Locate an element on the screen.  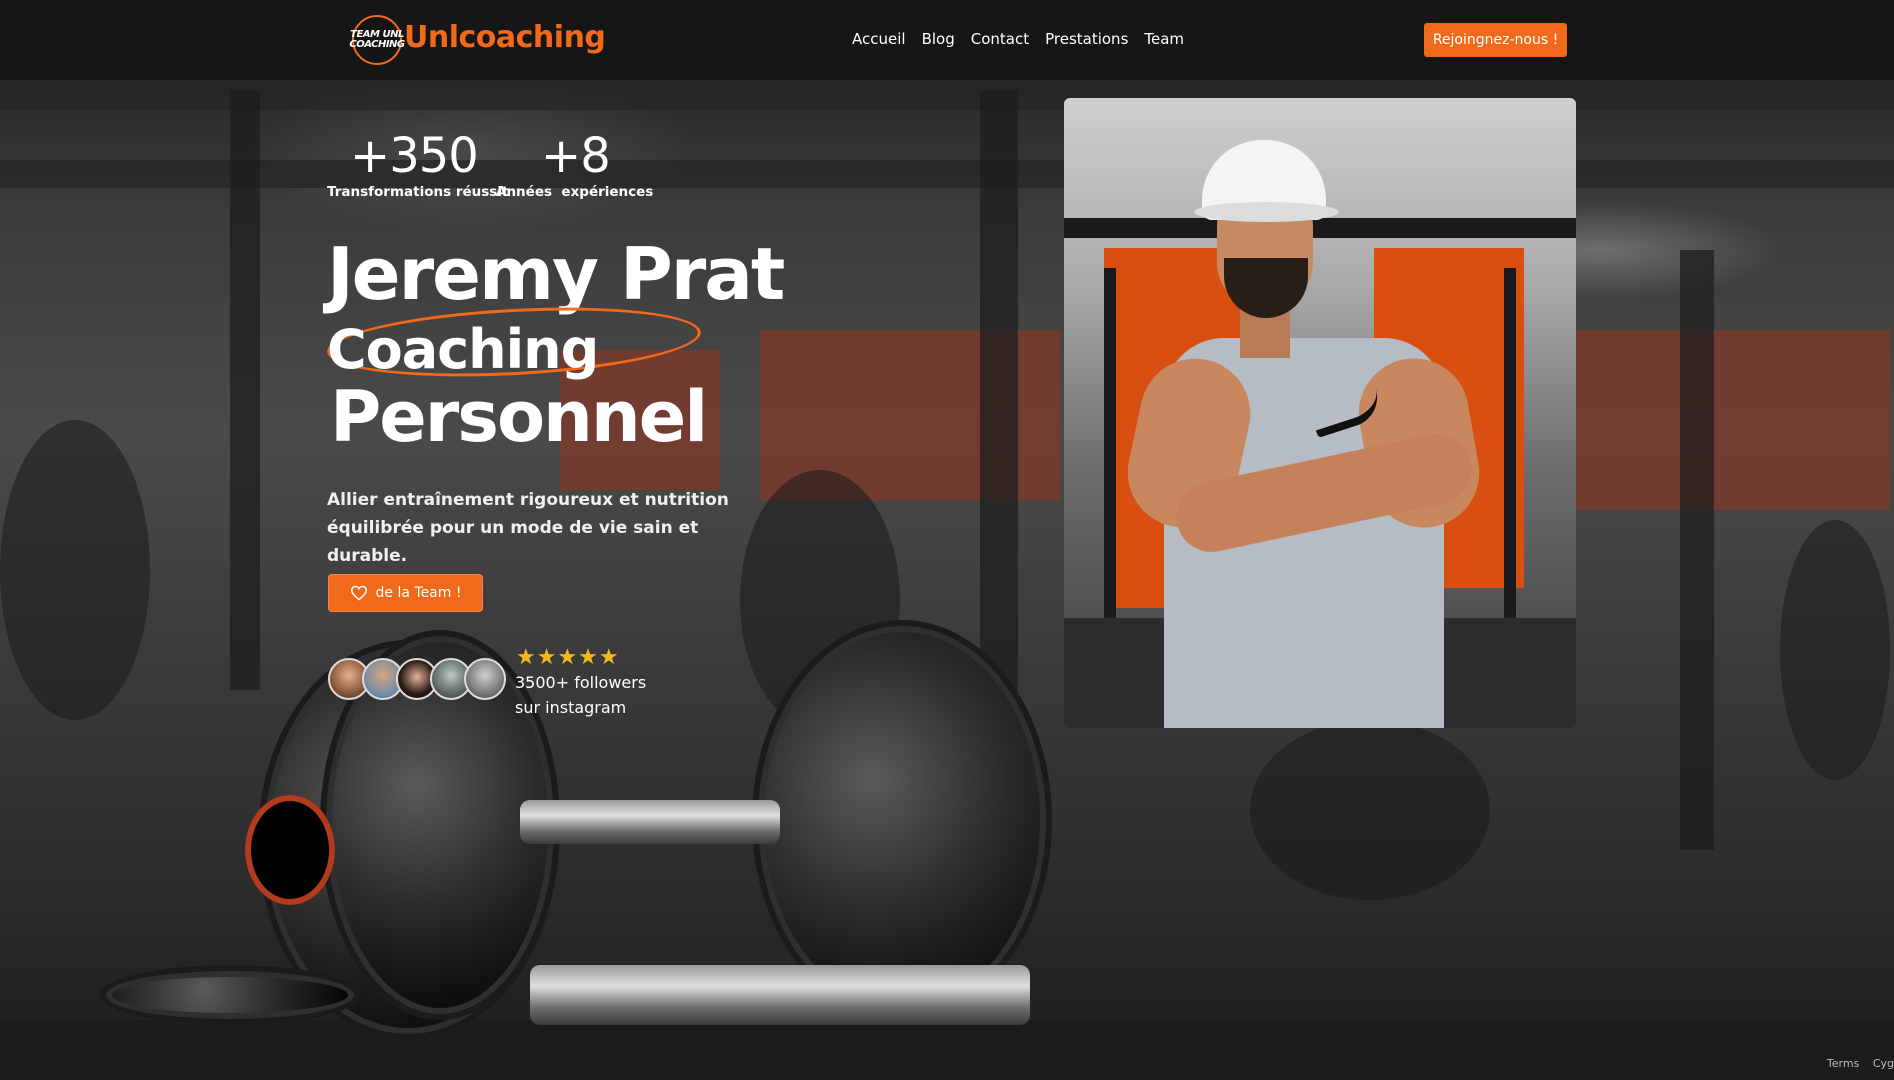
avatar is located at coordinates (485, 679).